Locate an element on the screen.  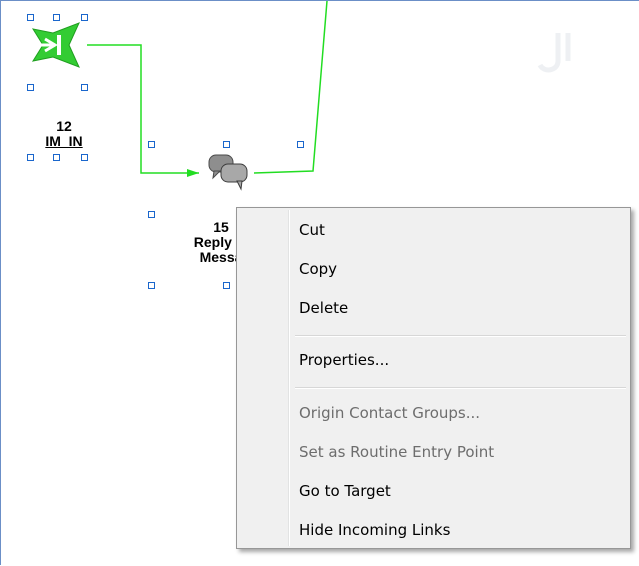
chat-bubbles-icon is located at coordinates (228, 172).